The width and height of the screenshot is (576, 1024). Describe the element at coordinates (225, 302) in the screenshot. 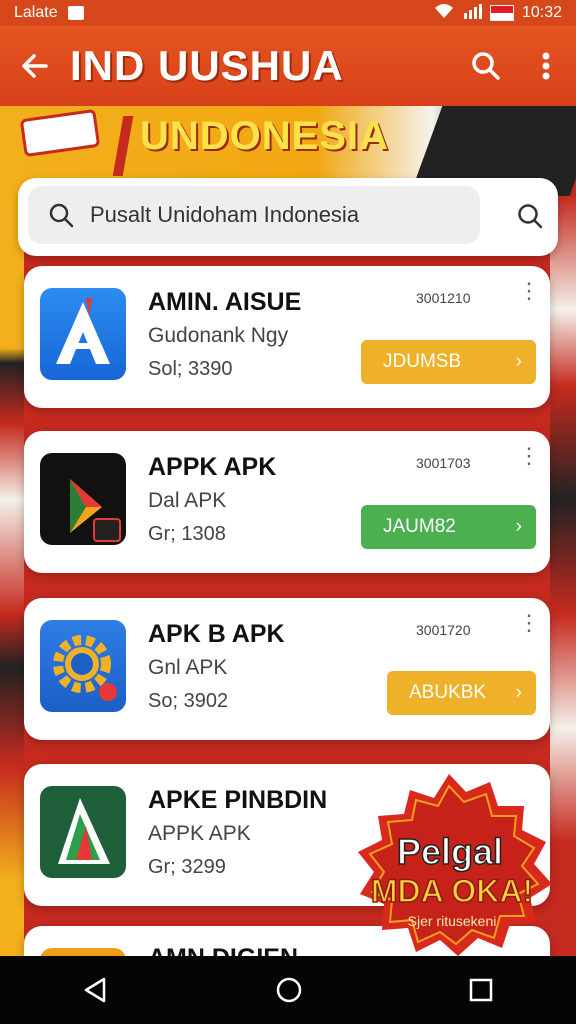

I see `app-name: AMIN. AISUE` at that location.